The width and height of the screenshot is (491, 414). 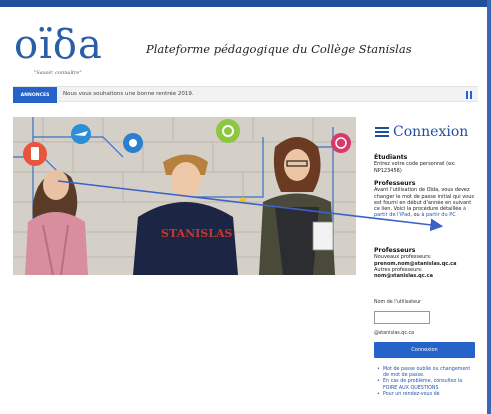 What do you see at coordinates (228, 131) in the screenshot?
I see `gear-circle-icon` at bounding box center [228, 131].